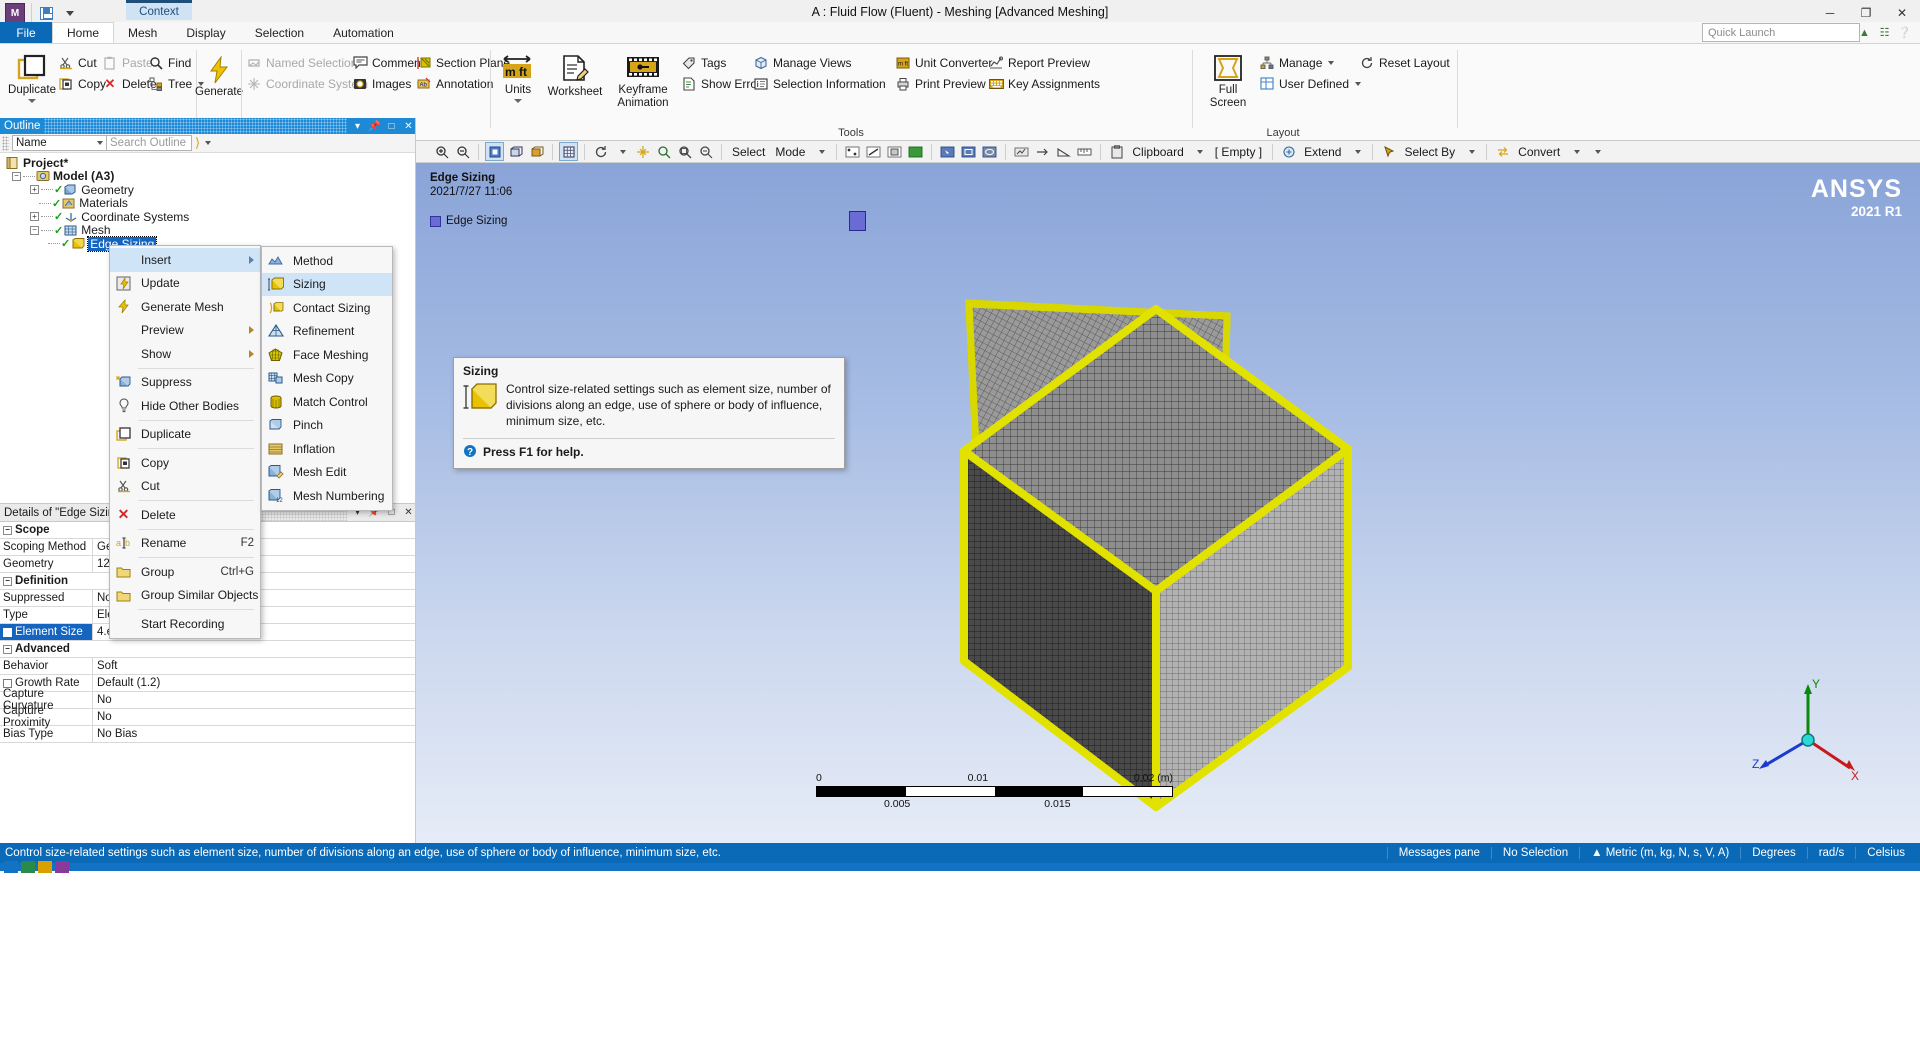  I want to click on clipboard-caret-icon, so click(1199, 151).